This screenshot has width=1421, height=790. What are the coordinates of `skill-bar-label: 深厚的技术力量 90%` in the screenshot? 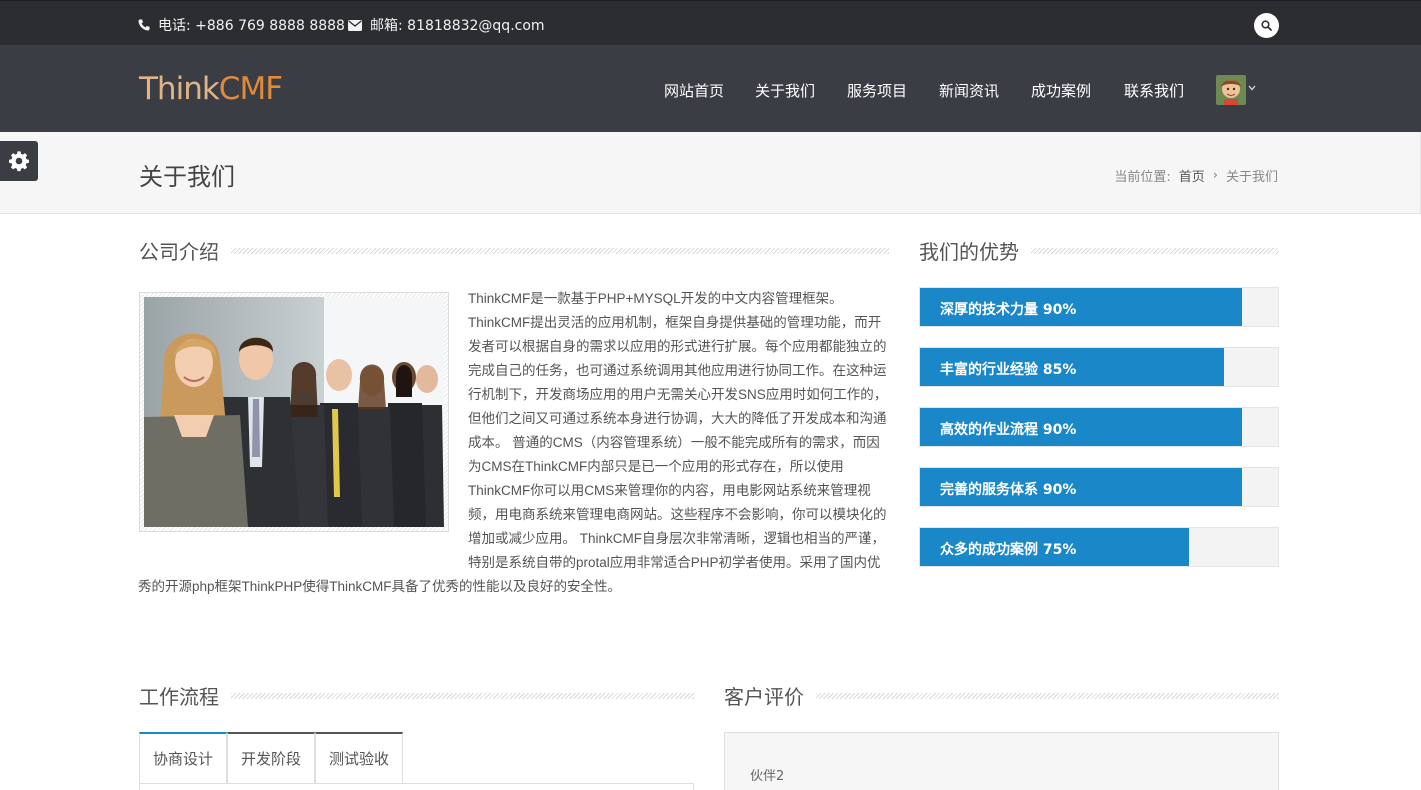 It's located at (1008, 310).